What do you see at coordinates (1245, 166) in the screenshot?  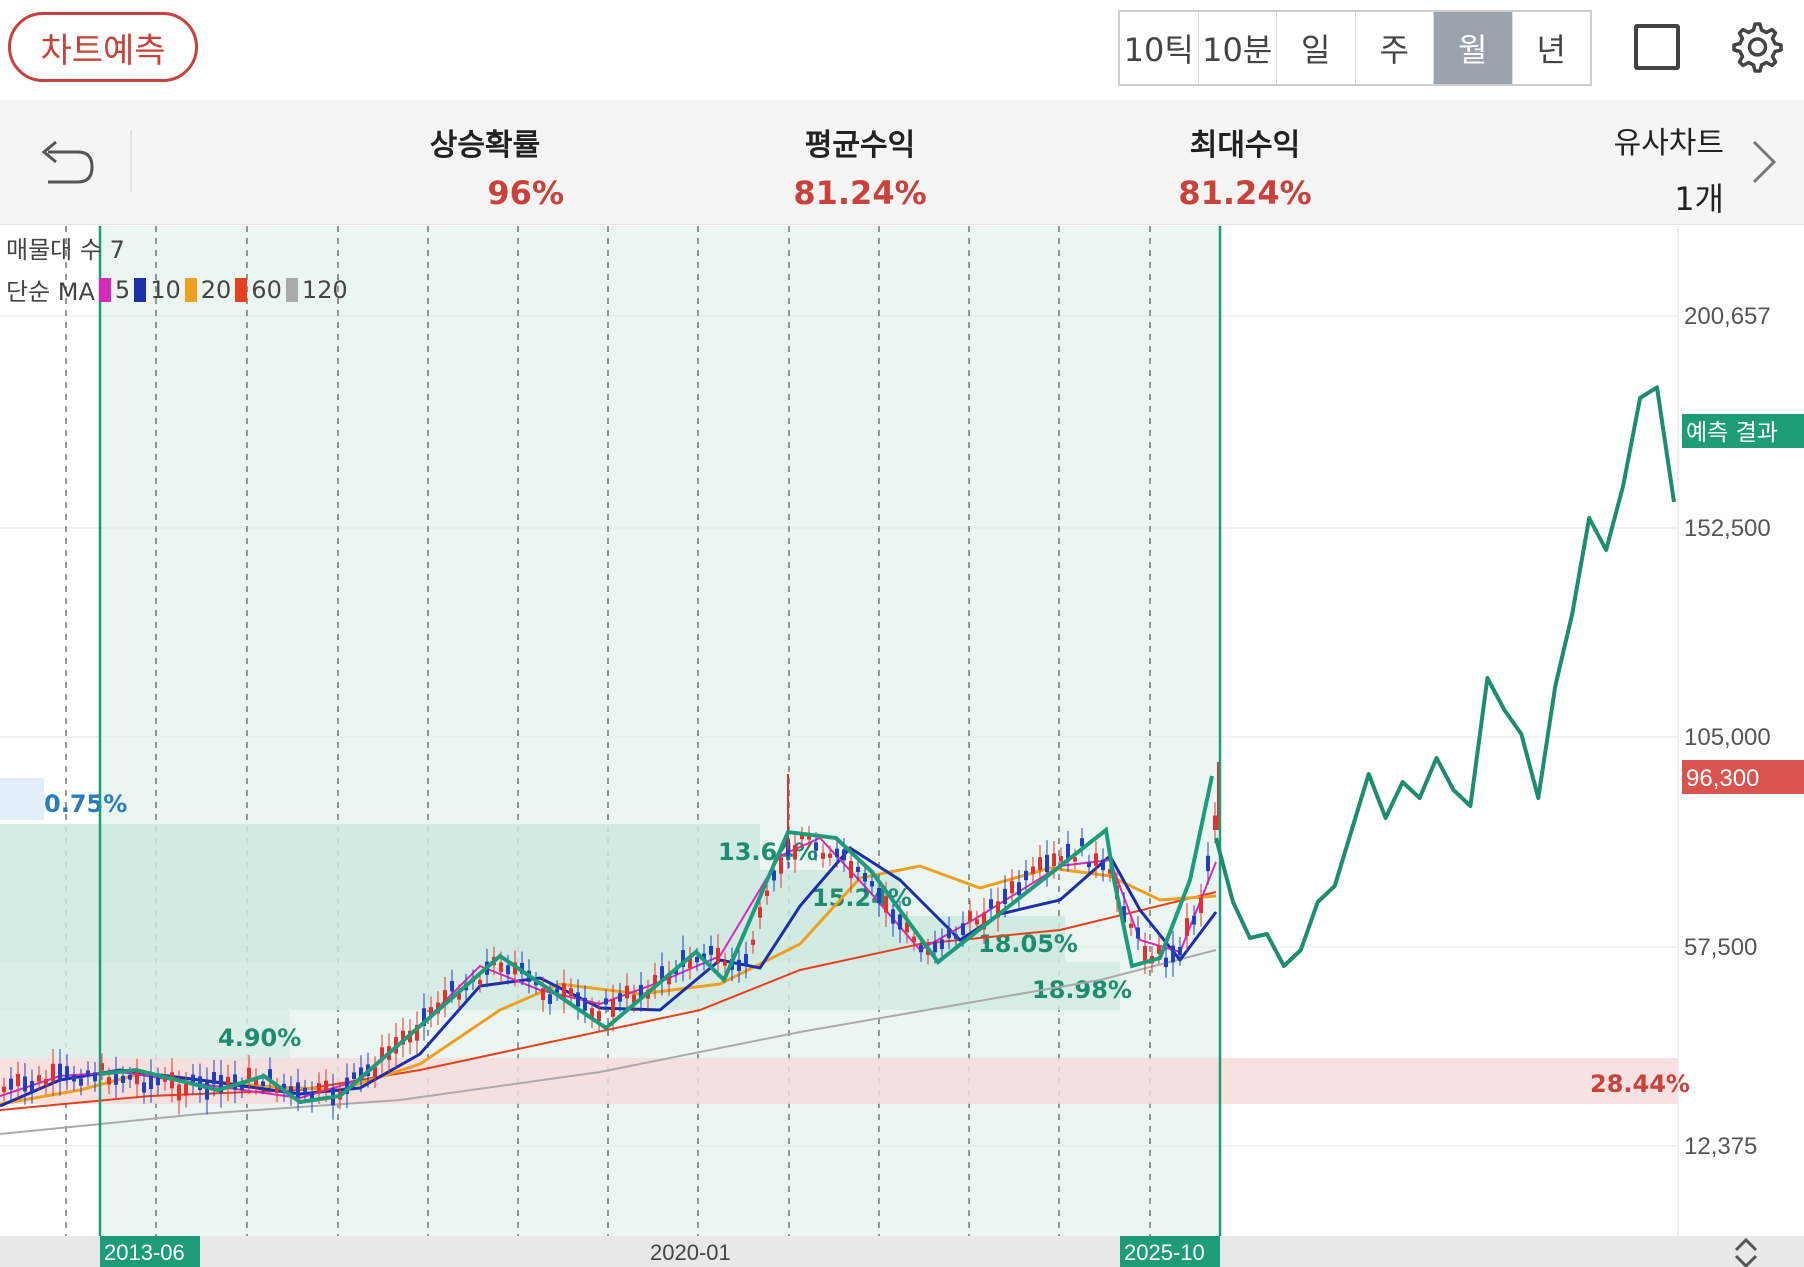 I see `max-return: 최대수익 81.24%` at bounding box center [1245, 166].